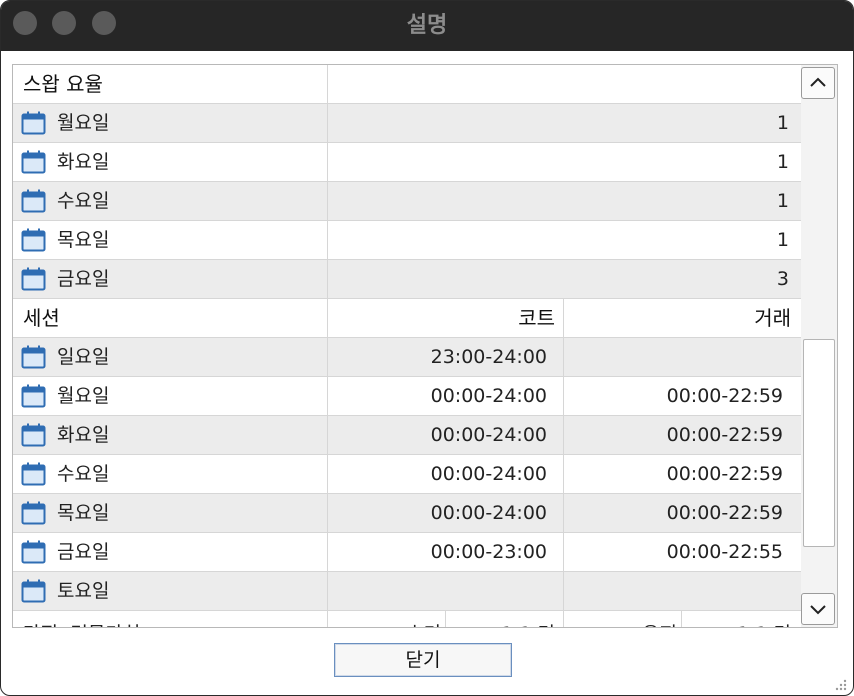 This screenshot has width=854, height=696. Describe the element at coordinates (407, 318) in the screenshot. I see `sessions-header-row: 세션 코트 거래` at that location.